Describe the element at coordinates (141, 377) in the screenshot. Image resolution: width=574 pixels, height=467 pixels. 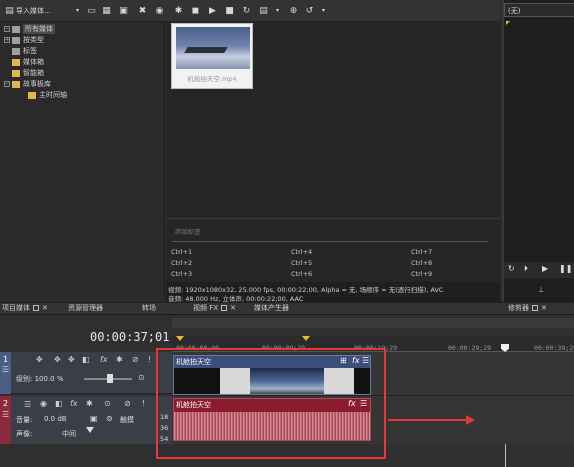
I see `level-reset-icon: ⊙` at that location.